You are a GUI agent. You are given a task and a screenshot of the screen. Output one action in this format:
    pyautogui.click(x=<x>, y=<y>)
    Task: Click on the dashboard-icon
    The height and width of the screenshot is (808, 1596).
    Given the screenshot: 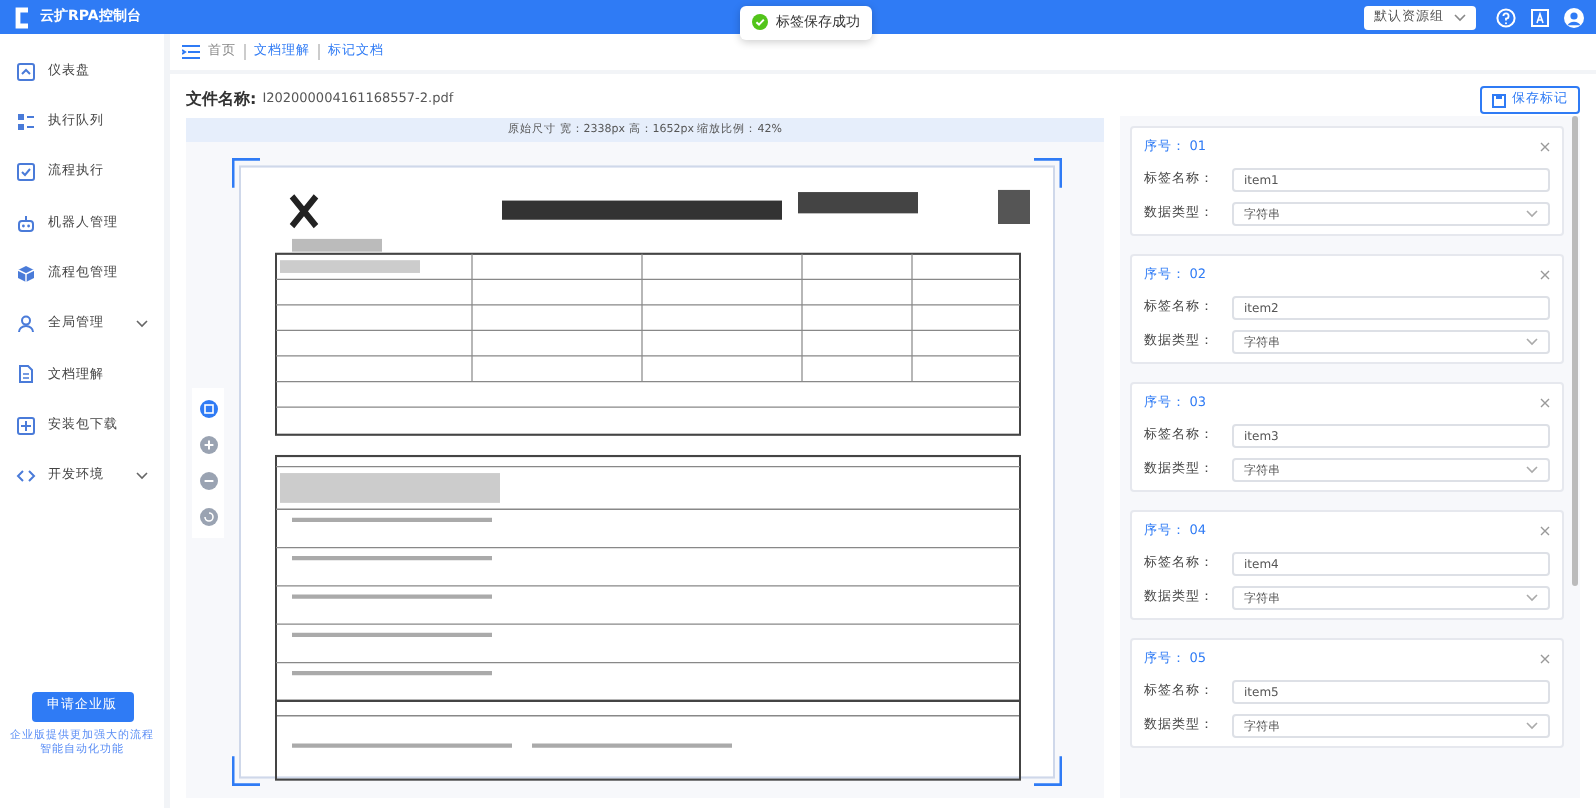 What is the action you would take?
    pyautogui.click(x=26, y=71)
    